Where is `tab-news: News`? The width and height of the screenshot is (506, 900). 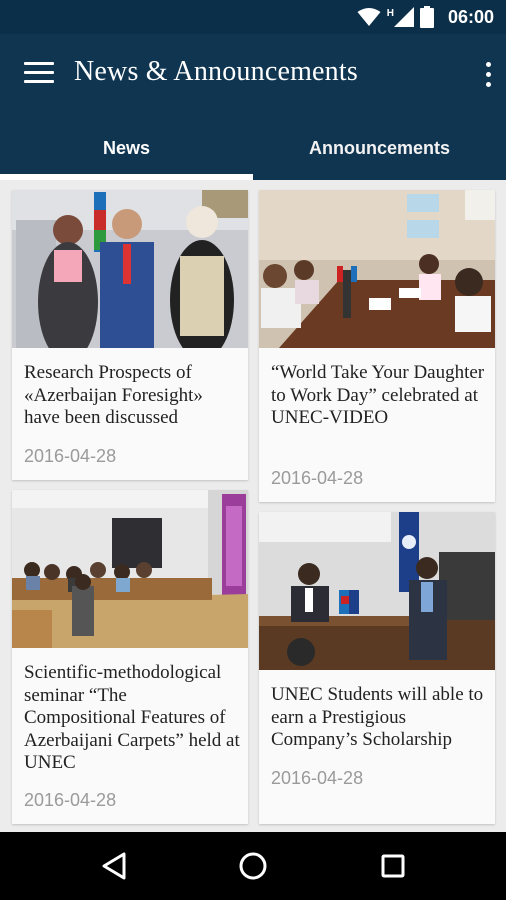 tab-news: News is located at coordinates (126, 148).